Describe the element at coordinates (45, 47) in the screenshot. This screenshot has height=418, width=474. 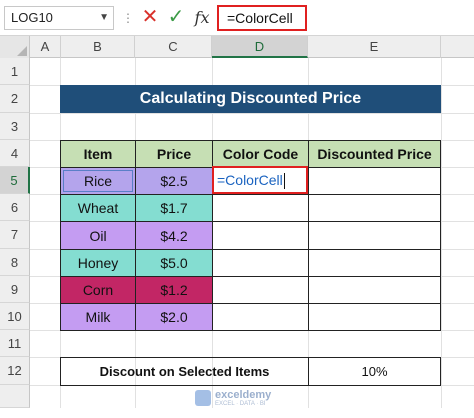
I see `column-header-a: A` at that location.